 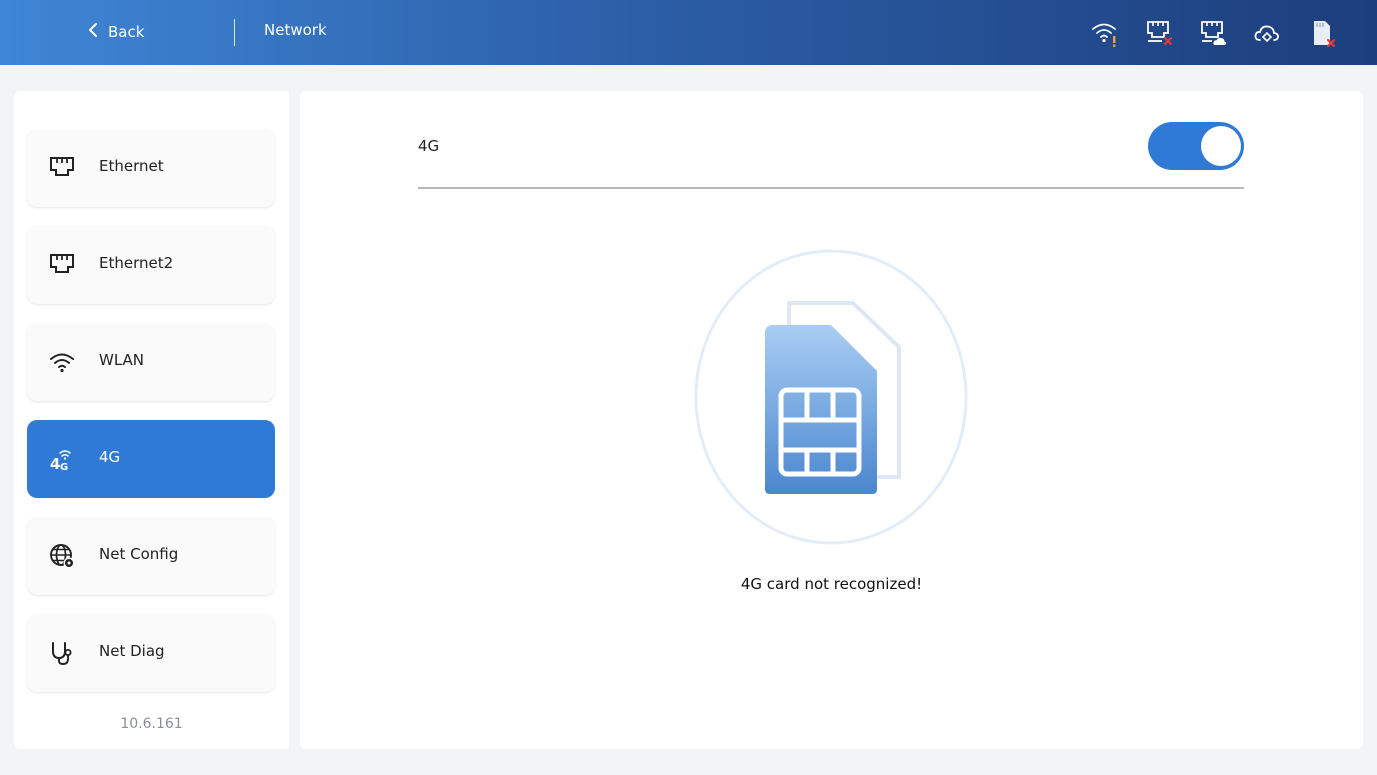 I want to click on 4g-signal-icon: 4 G, so click(x=62, y=459).